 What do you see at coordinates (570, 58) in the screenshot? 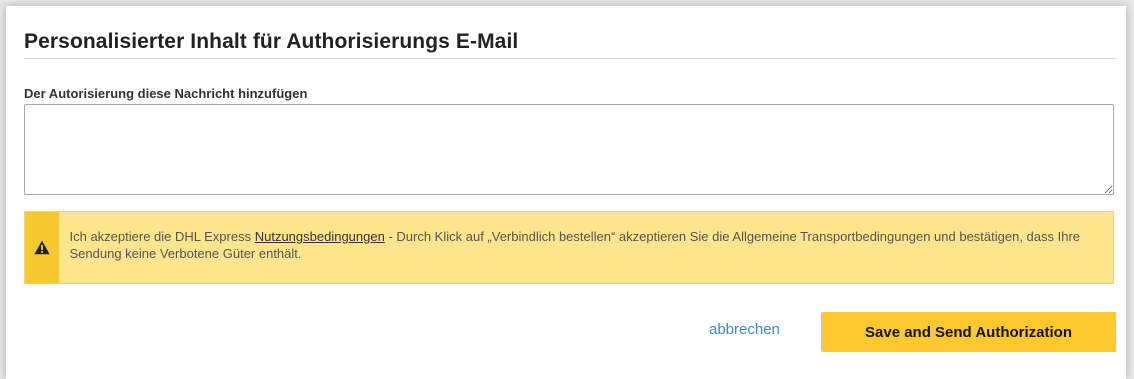
I see `title-divider` at bounding box center [570, 58].